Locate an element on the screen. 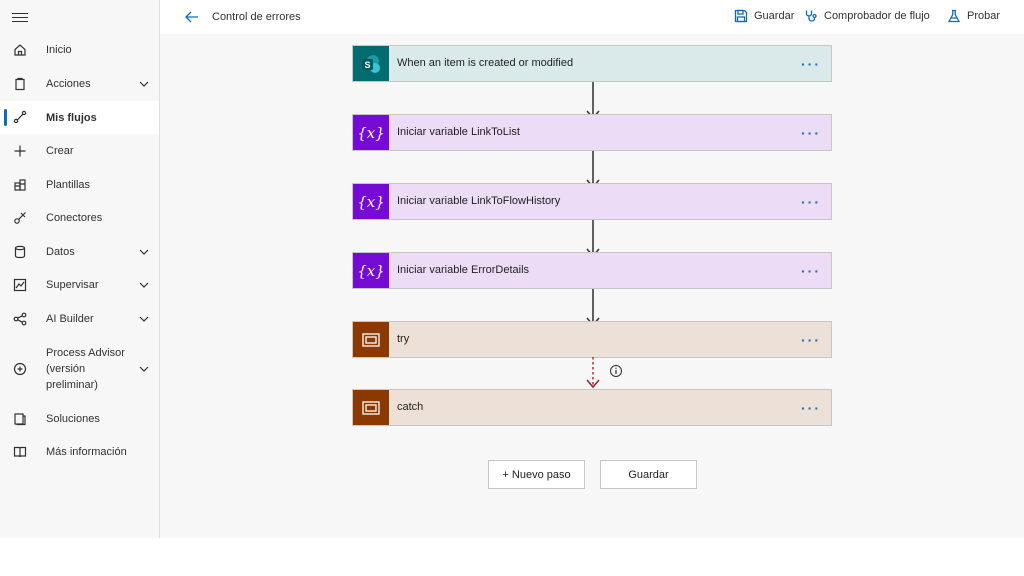 The image size is (1024, 576). step-title: Iniciar variable ErrorDetails is located at coordinates (463, 270).